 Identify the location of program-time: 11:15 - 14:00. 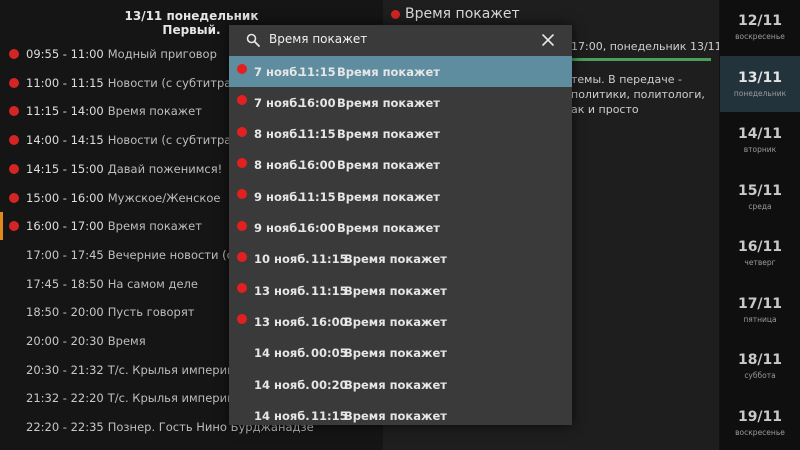
(65, 111).